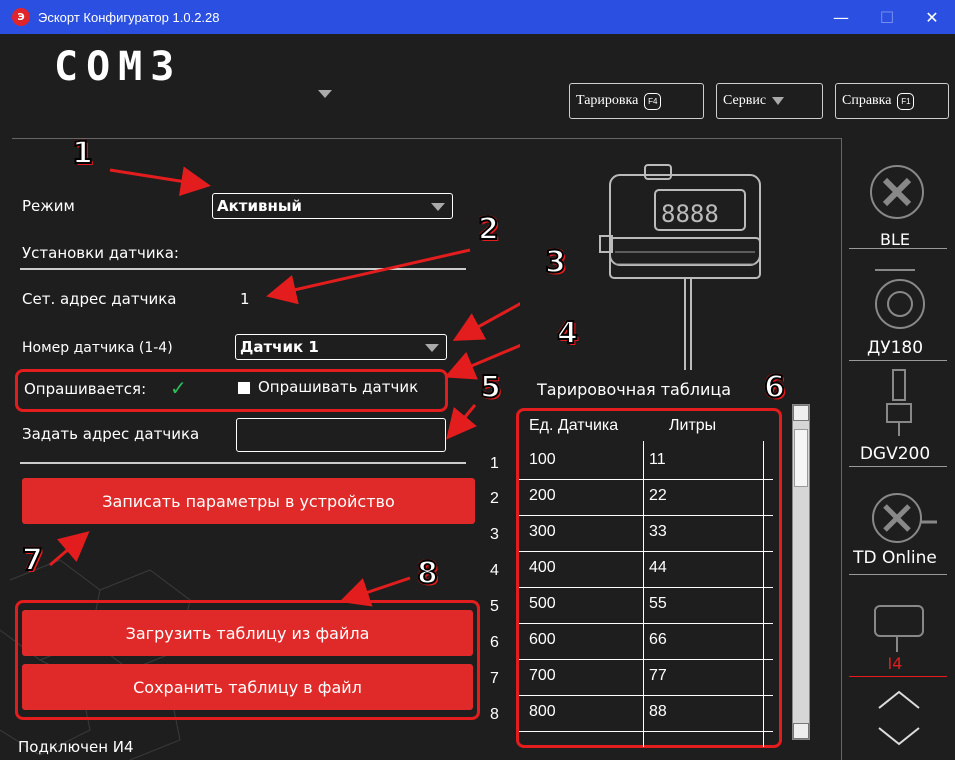 Image resolution: width=955 pixels, height=760 pixels. Describe the element at coordinates (658, 532) in the screenshot. I see `table-cell-liters: 33` at that location.